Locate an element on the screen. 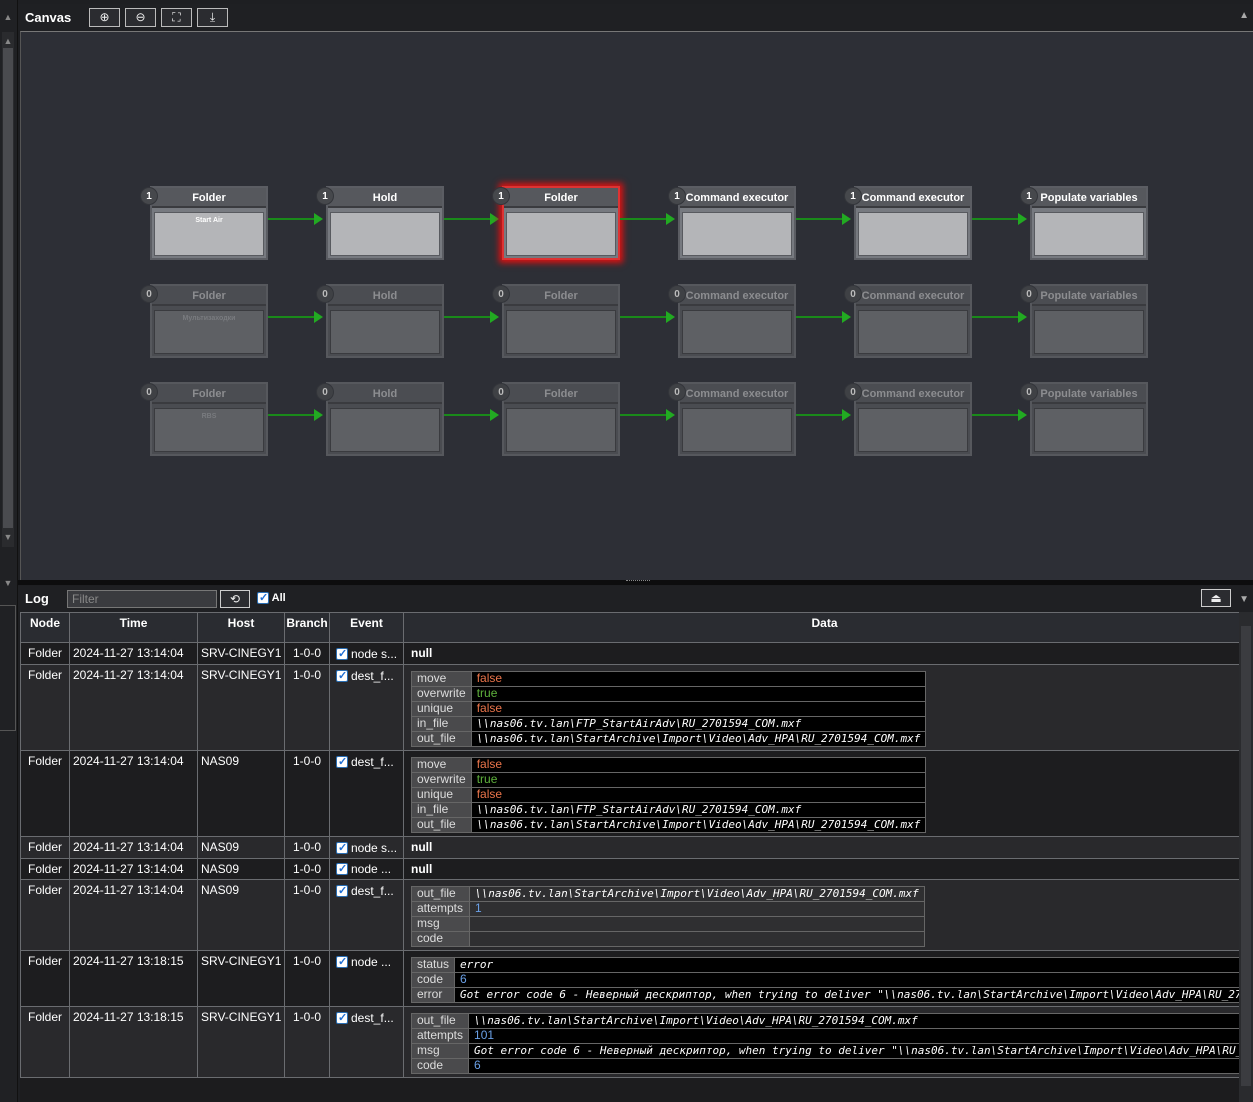 Image resolution: width=1253 pixels, height=1102 pixels. expand-panel-icon: ▼ is located at coordinates (1244, 599).